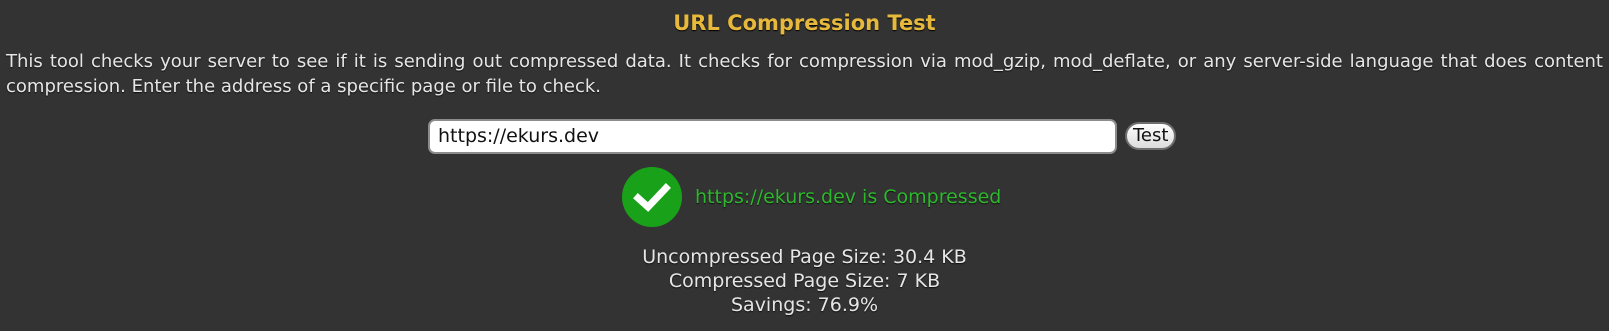  I want to click on uncompressed-size: Uncompressed Page Size: 30.4 KB, so click(804, 257).